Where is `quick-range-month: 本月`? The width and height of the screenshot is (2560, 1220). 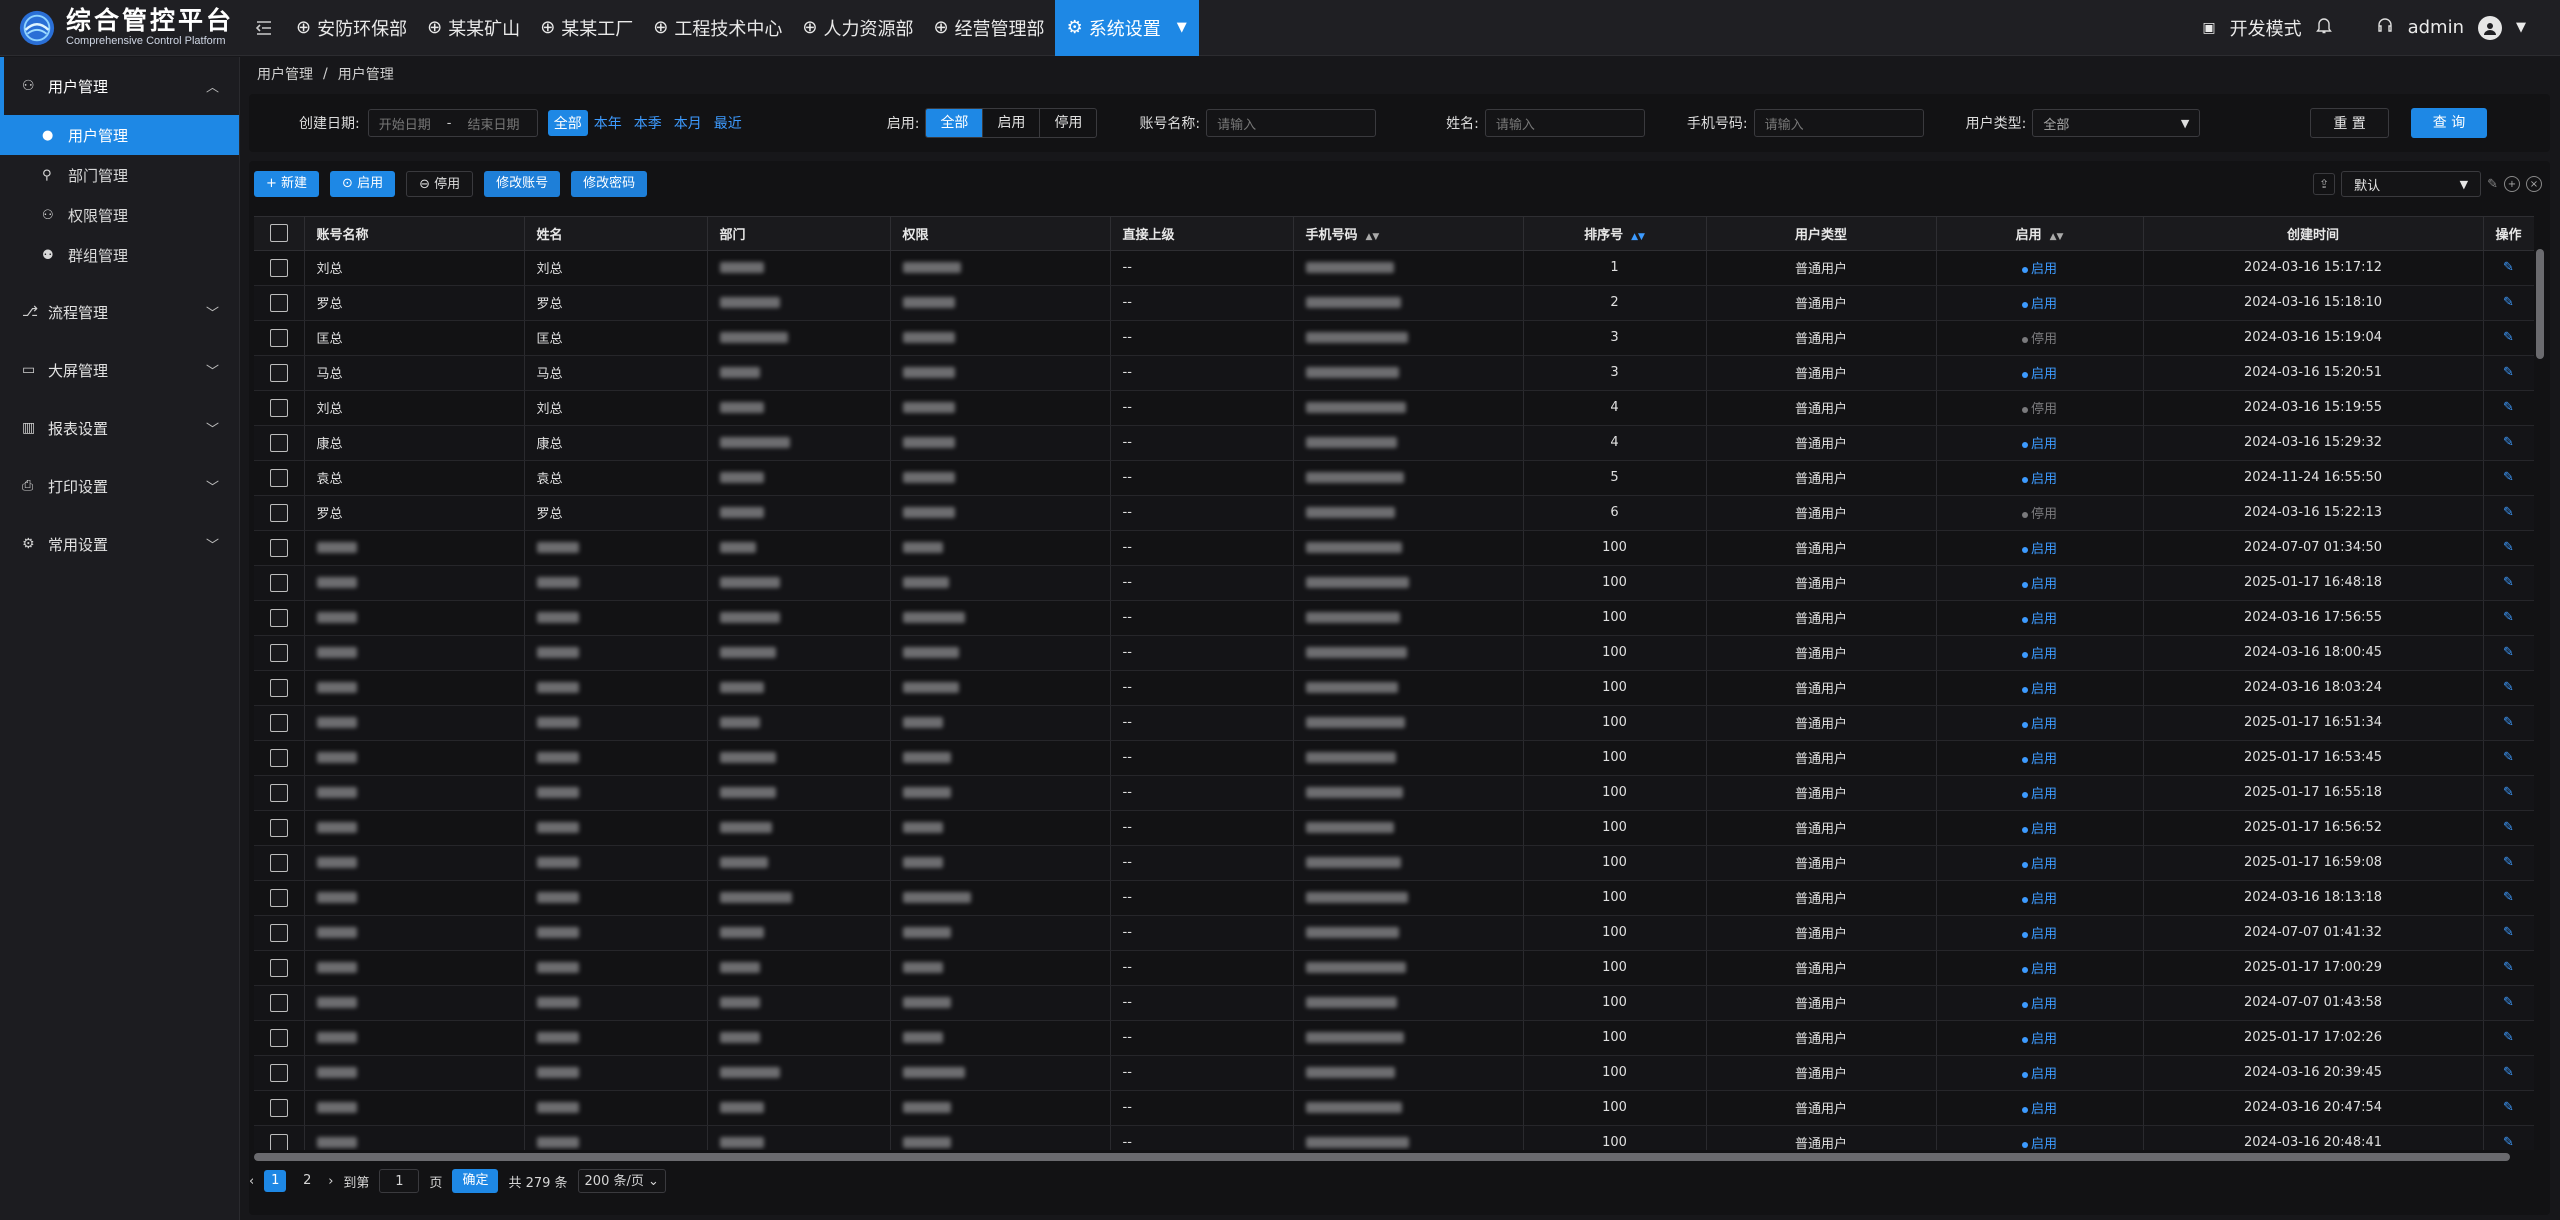 quick-range-month: 本月 is located at coordinates (688, 123).